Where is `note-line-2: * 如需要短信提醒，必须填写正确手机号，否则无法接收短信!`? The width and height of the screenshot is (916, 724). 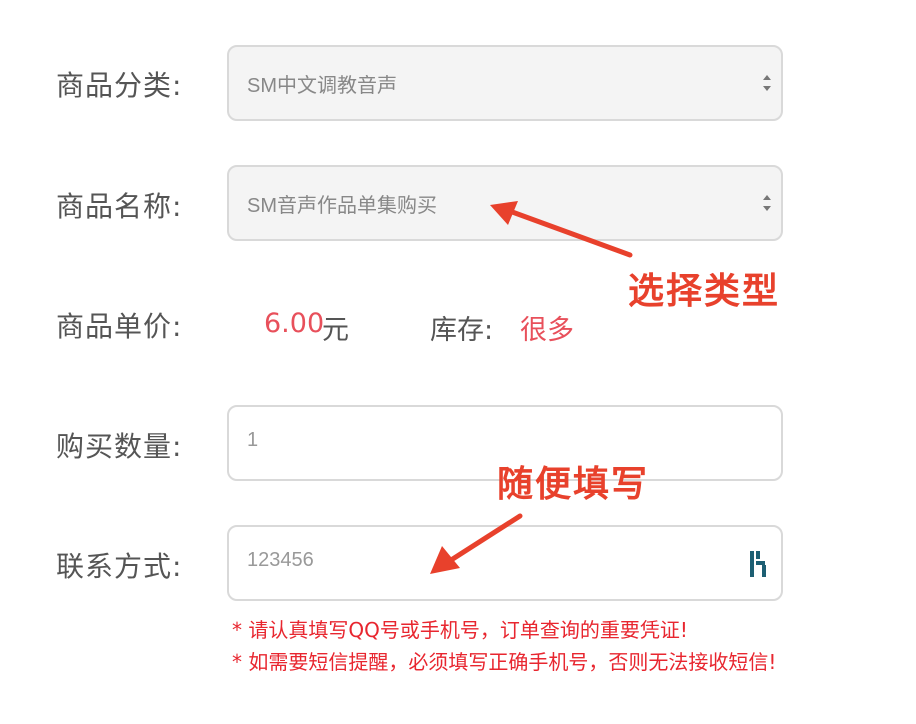 note-line-2: * 如需要短信提醒，必须填写正确手机号，否则无法接收短信! is located at coordinates (504, 662).